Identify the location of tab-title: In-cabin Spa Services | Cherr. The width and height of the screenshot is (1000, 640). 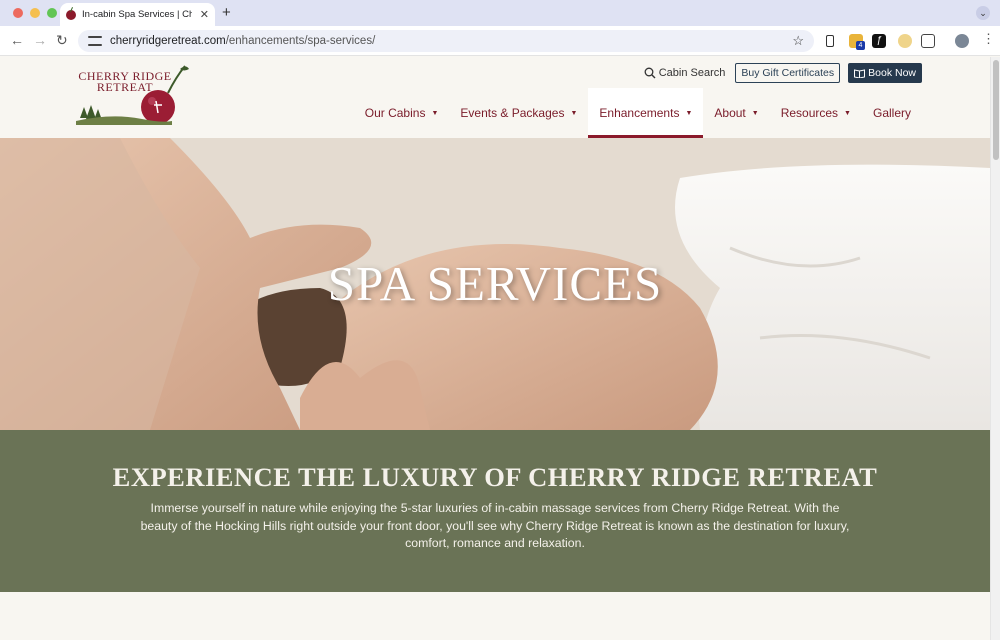
(136, 14).